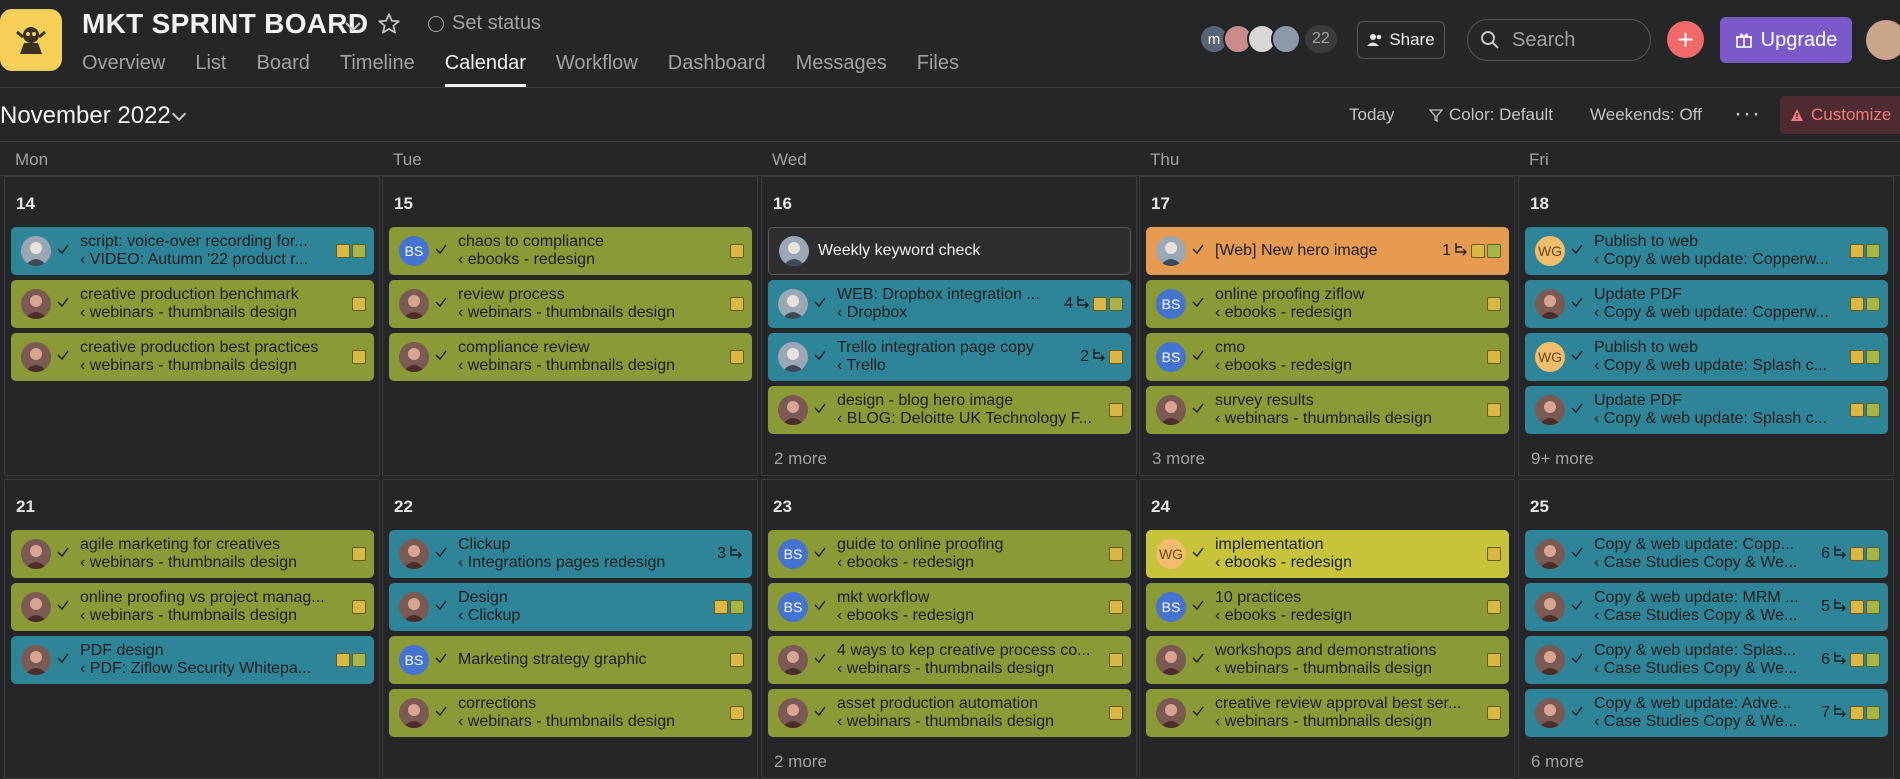 The image size is (1900, 779). Describe the element at coordinates (485, 69) in the screenshot. I see `tab-calendar: Calendar` at that location.